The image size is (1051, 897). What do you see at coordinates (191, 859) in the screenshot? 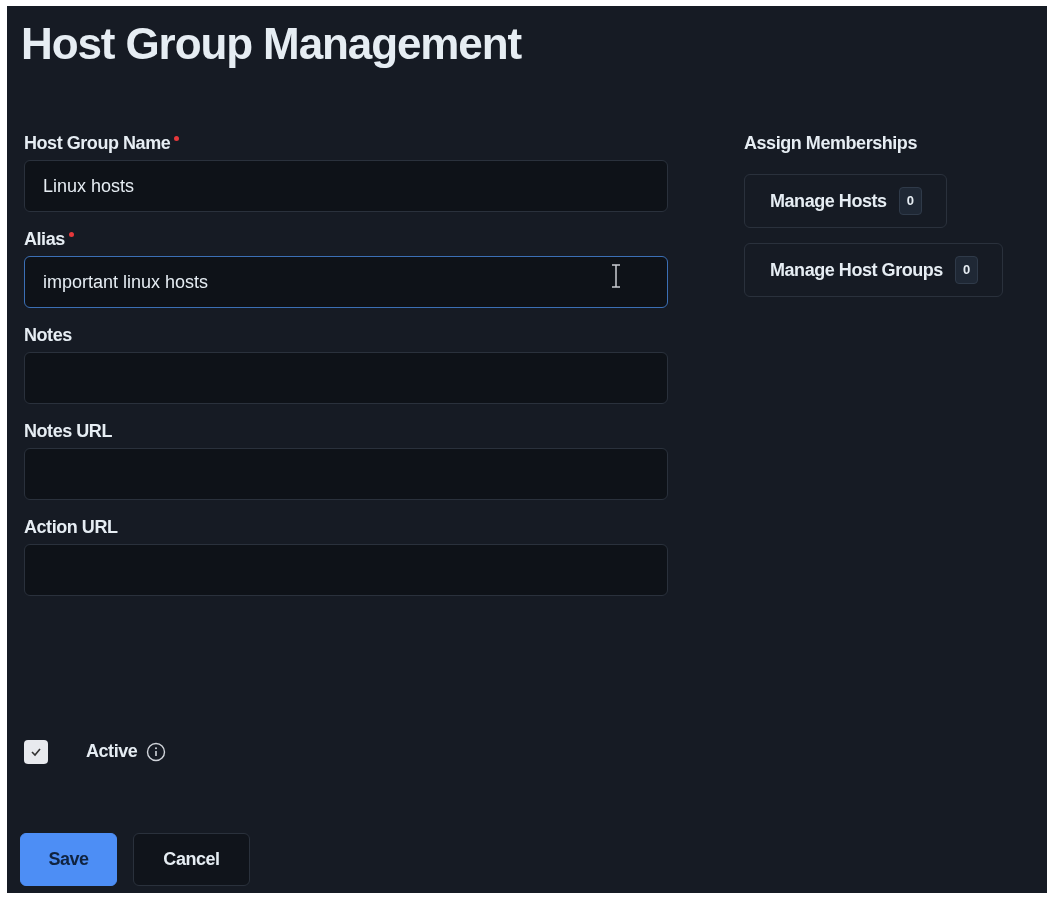
I see `action-button: Cancel` at bounding box center [191, 859].